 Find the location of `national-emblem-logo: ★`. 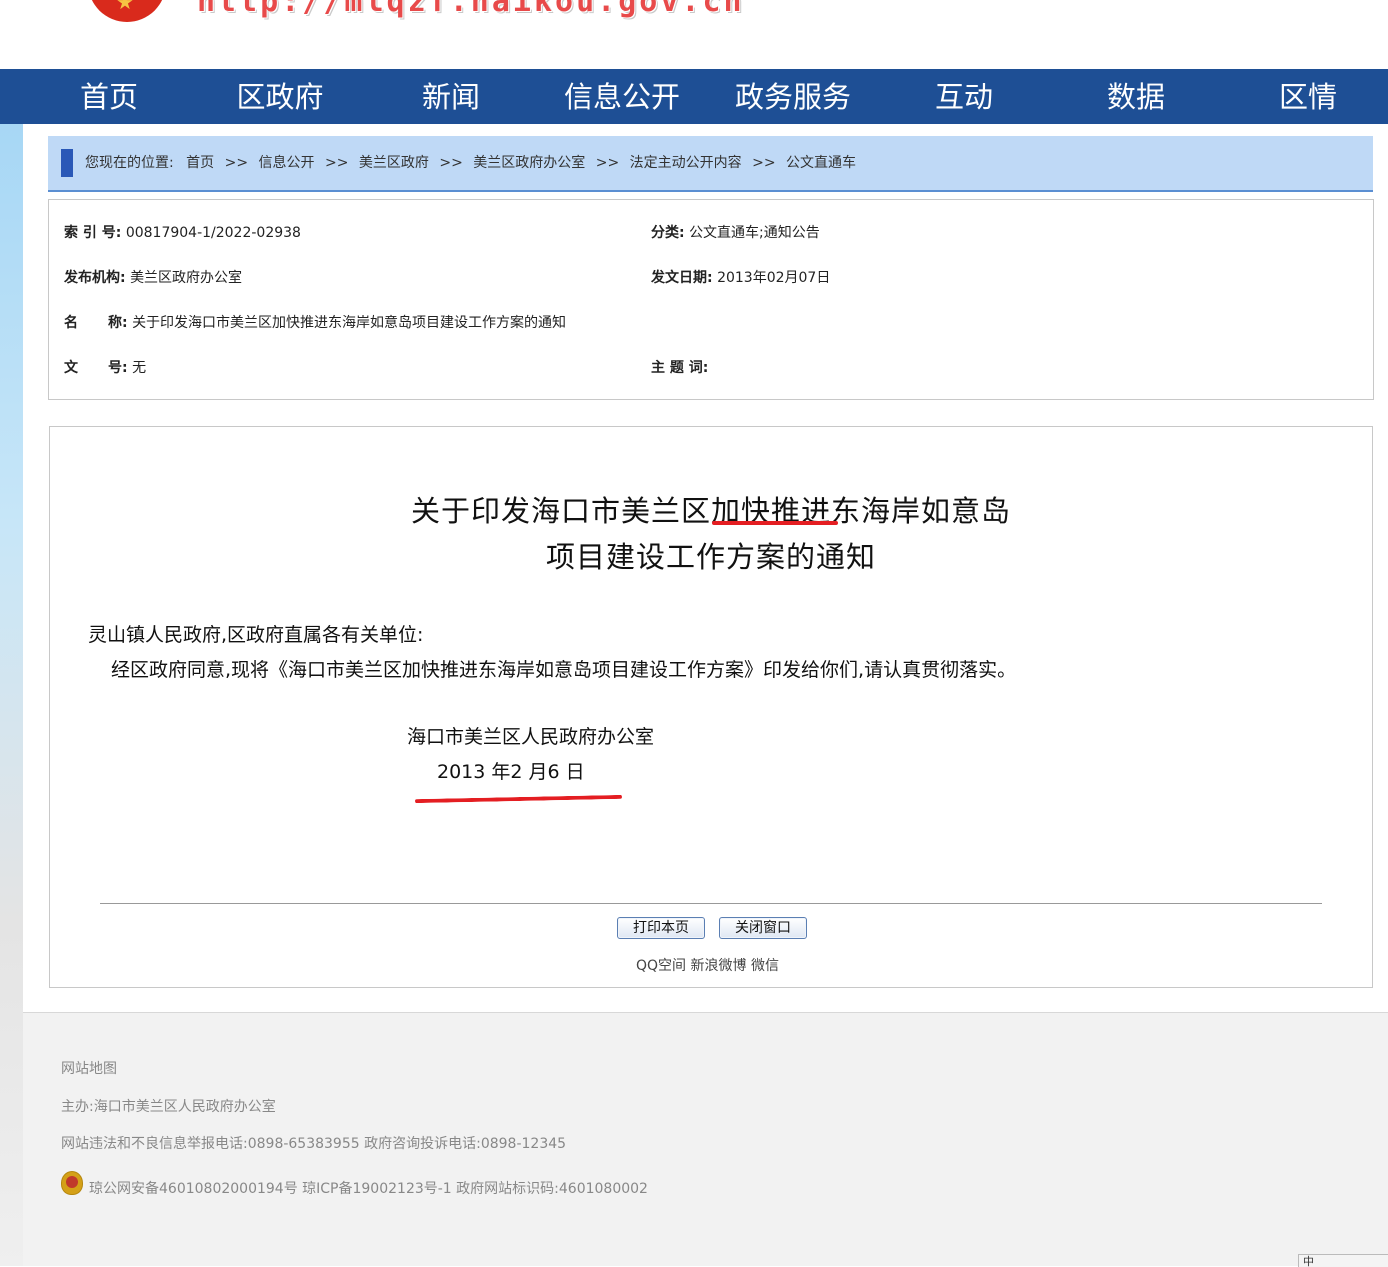

national-emblem-logo: ★ is located at coordinates (127, 11).